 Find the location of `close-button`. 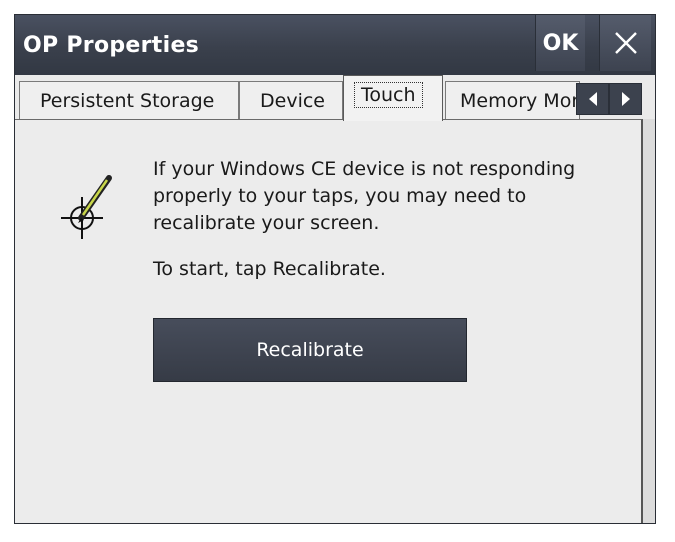

close-button is located at coordinates (625, 43).